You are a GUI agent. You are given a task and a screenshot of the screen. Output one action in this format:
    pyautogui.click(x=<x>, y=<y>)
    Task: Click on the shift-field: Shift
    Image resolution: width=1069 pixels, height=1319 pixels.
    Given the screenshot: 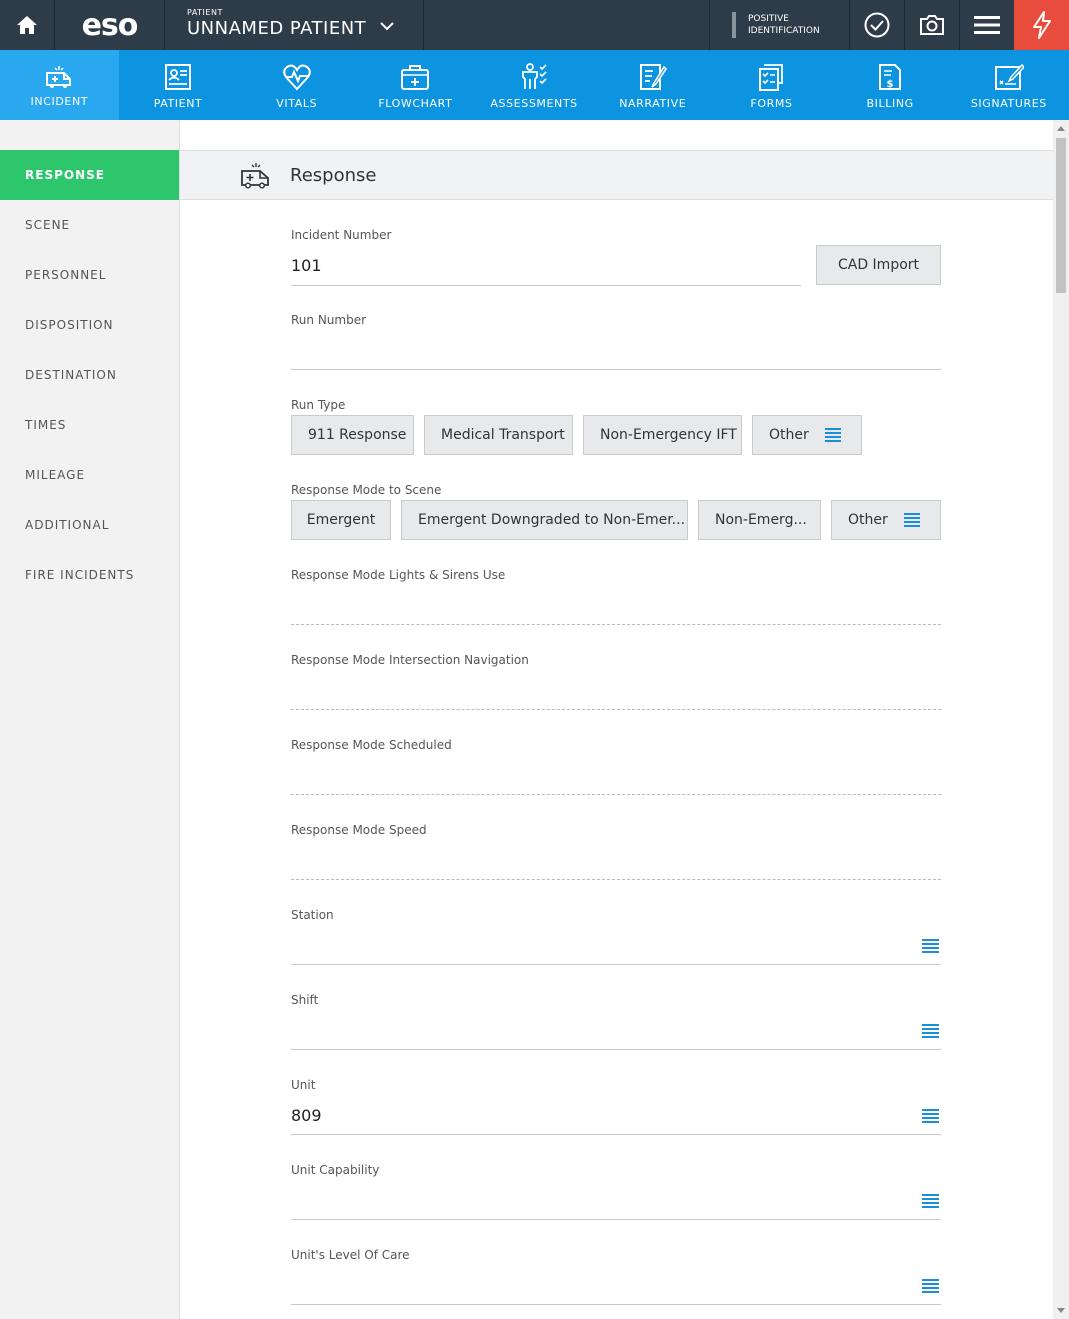 What is the action you would take?
    pyautogui.click(x=616, y=1023)
    